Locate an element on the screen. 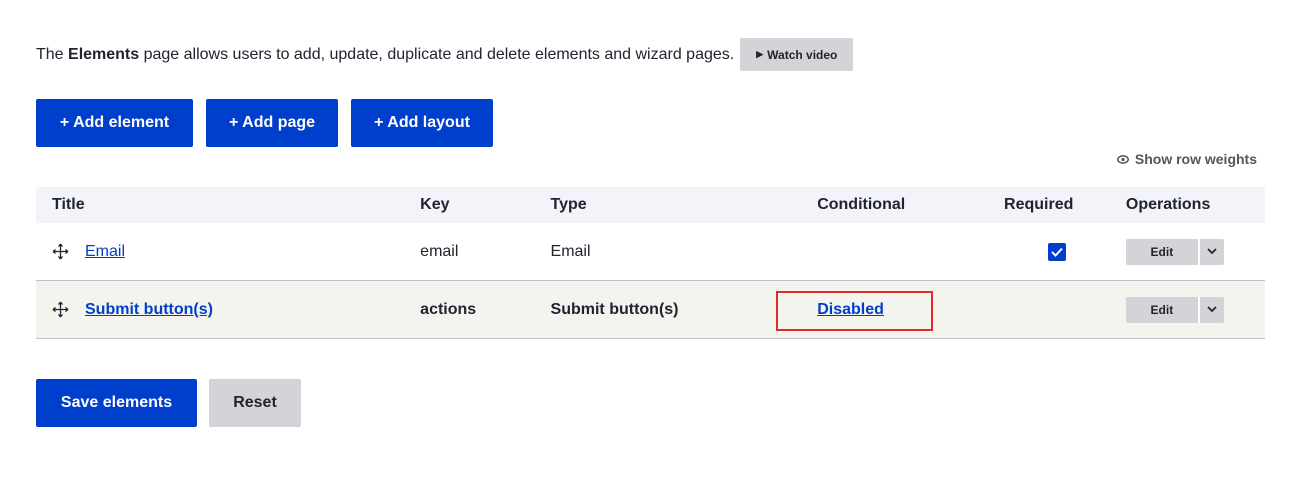 The width and height of the screenshot is (1298, 481). show-row-weights-label: Show row weights is located at coordinates (1195, 159).